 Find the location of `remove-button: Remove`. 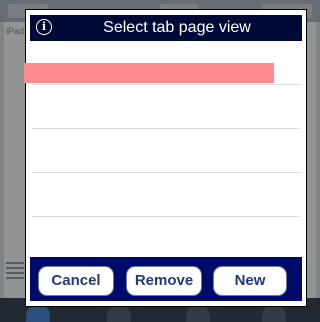

remove-button: Remove is located at coordinates (164, 281).